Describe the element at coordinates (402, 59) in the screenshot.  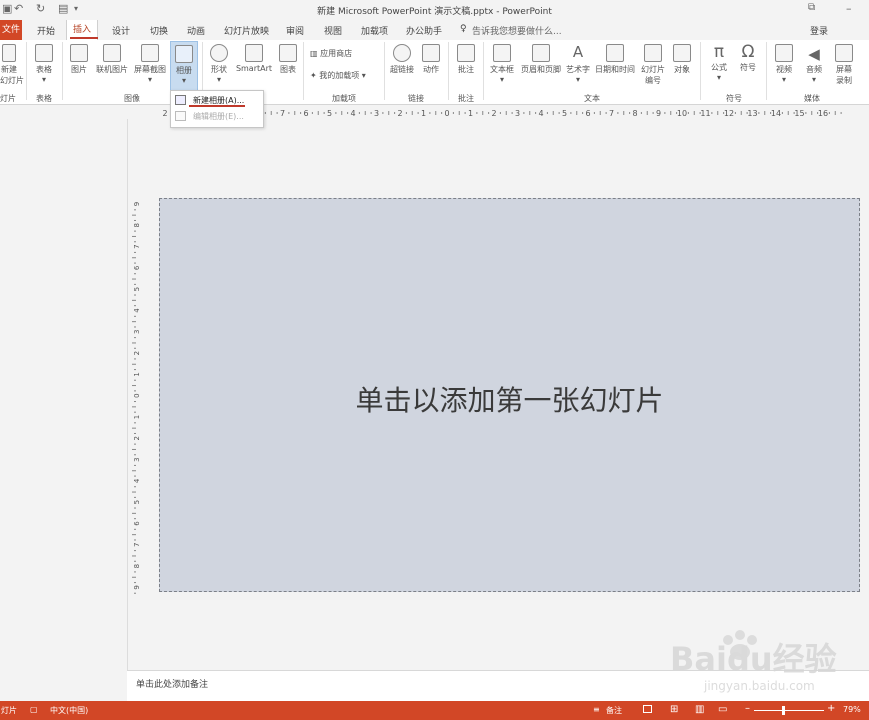
I see `hyperlink-button: 超链接` at that location.